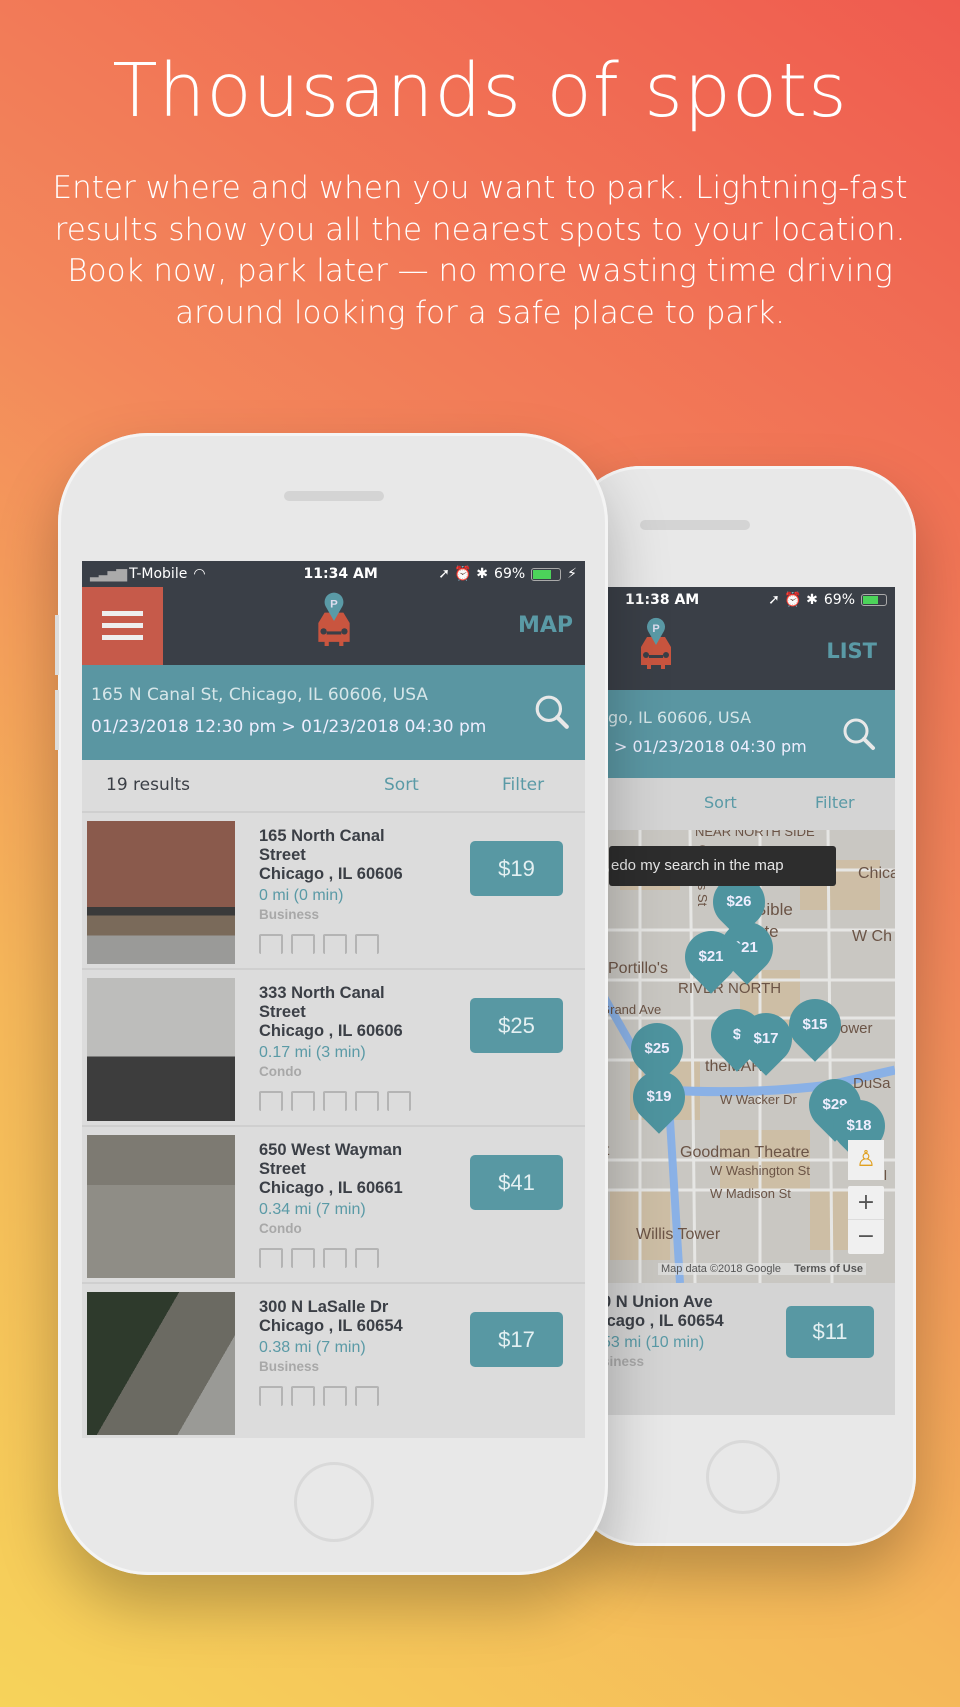  What do you see at coordinates (516, 1339) in the screenshot?
I see `book-price-button: $17` at bounding box center [516, 1339].